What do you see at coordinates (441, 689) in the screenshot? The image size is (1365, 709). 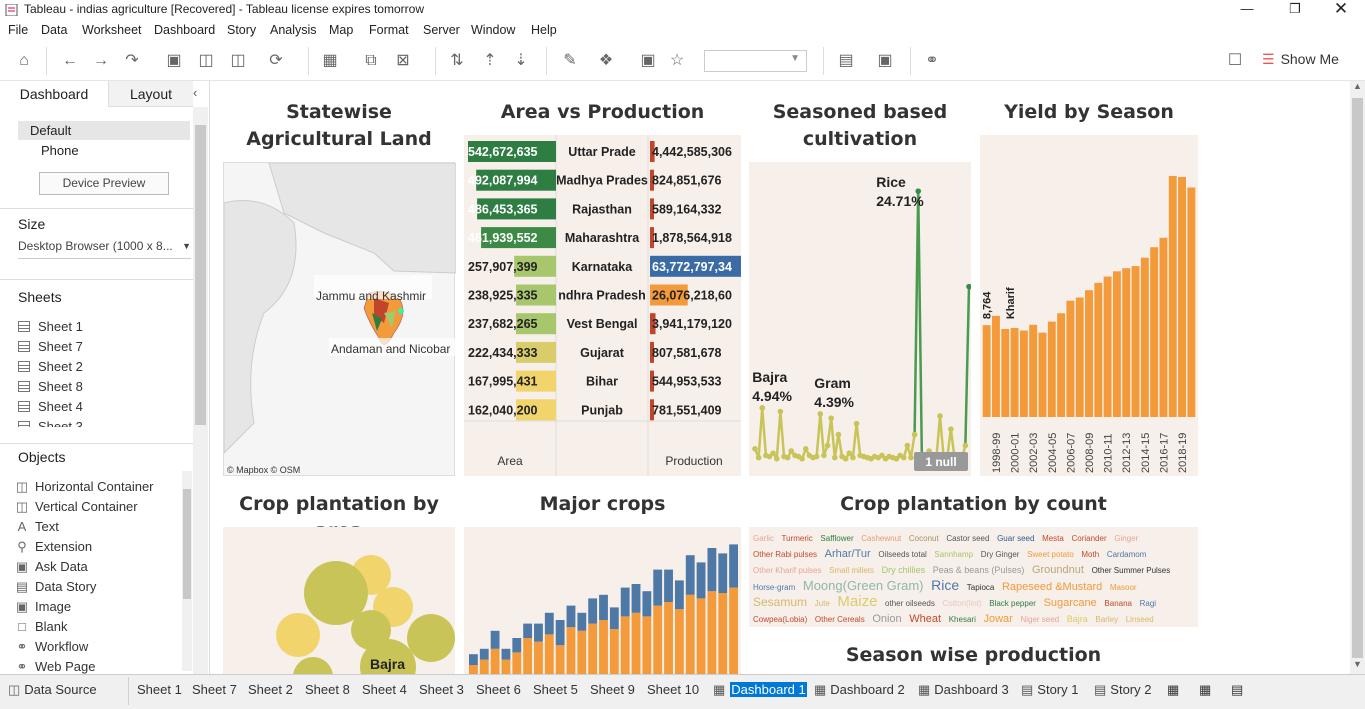 I see `tab-sheet: Sheet 3` at bounding box center [441, 689].